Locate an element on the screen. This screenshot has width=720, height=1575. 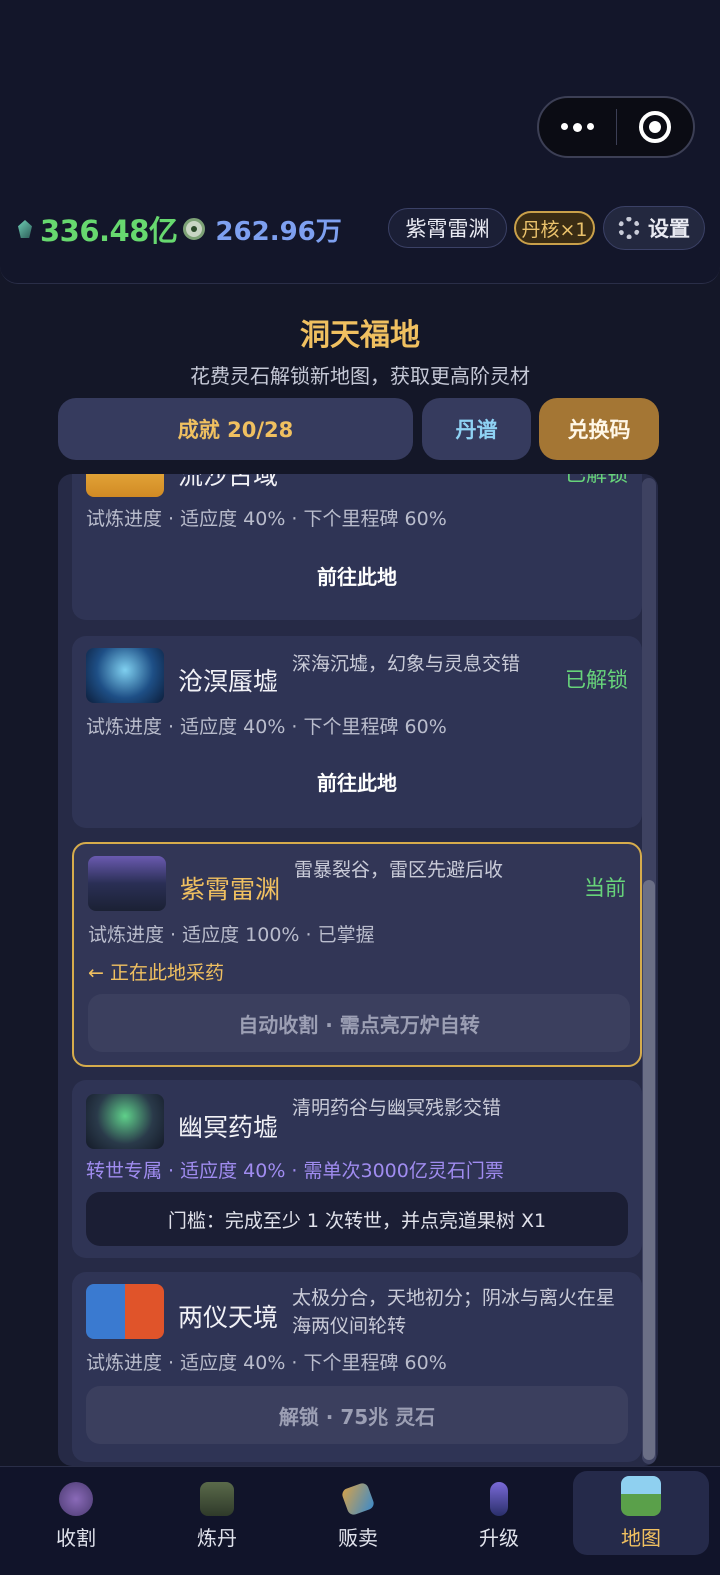
close-button is located at coordinates (655, 127).